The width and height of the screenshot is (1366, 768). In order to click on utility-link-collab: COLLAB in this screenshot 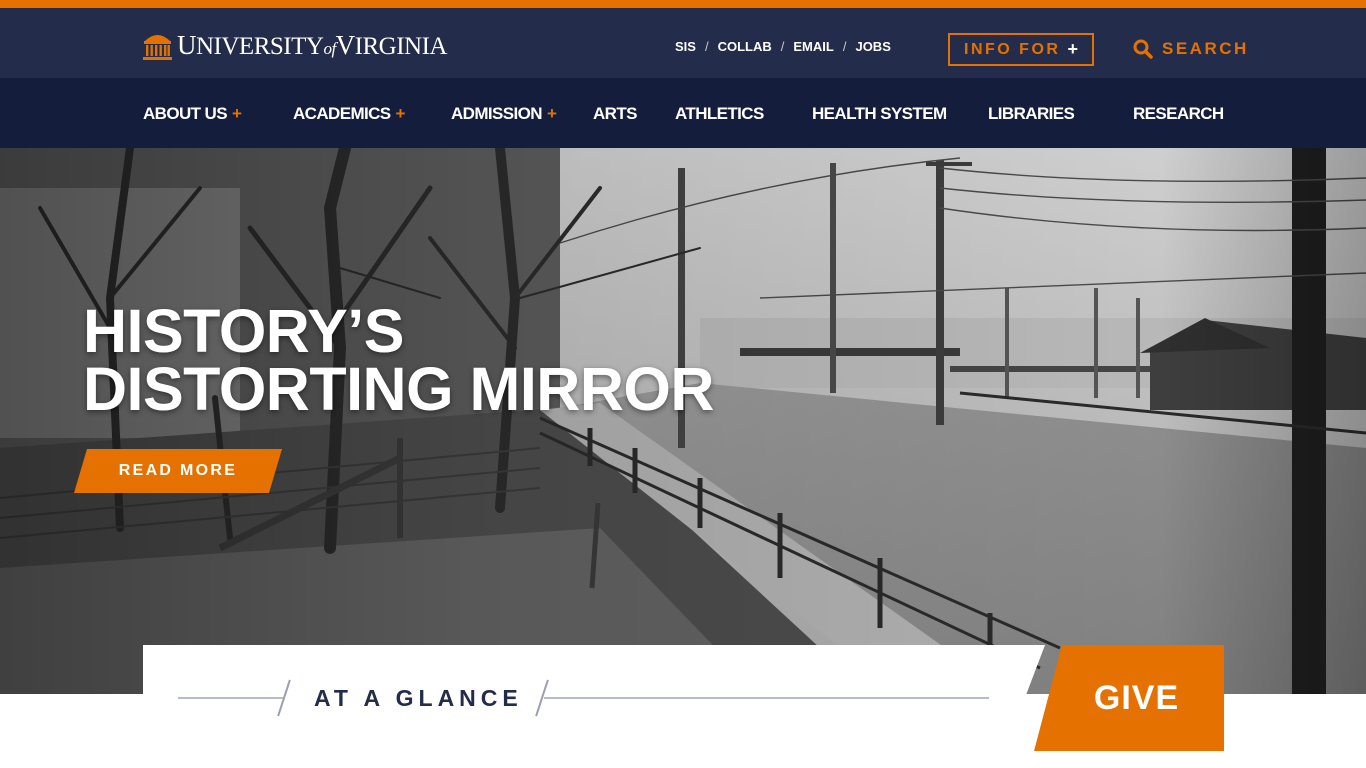, I will do `click(745, 46)`.